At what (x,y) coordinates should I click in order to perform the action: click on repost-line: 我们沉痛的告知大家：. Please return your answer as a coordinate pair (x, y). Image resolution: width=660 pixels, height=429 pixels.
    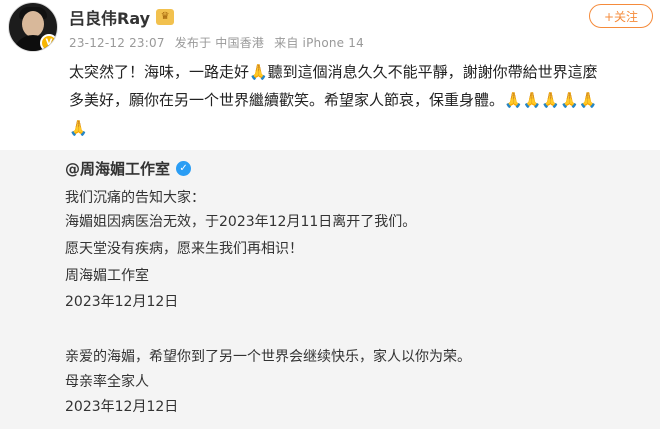
    Looking at the image, I should click on (135, 198).